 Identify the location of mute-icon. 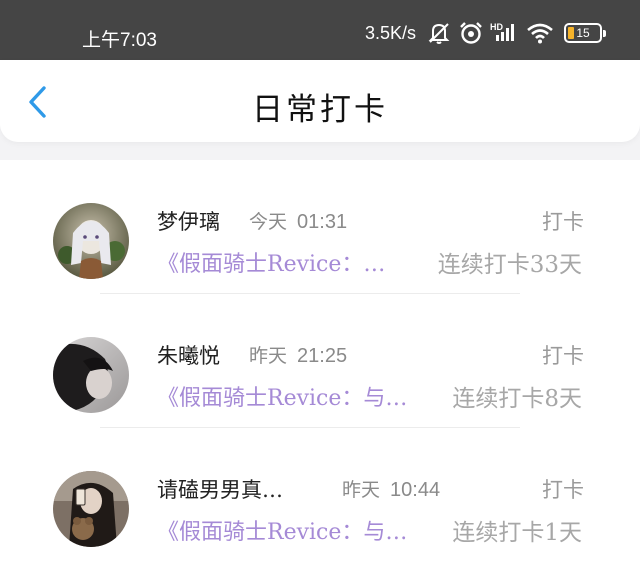
(439, 33).